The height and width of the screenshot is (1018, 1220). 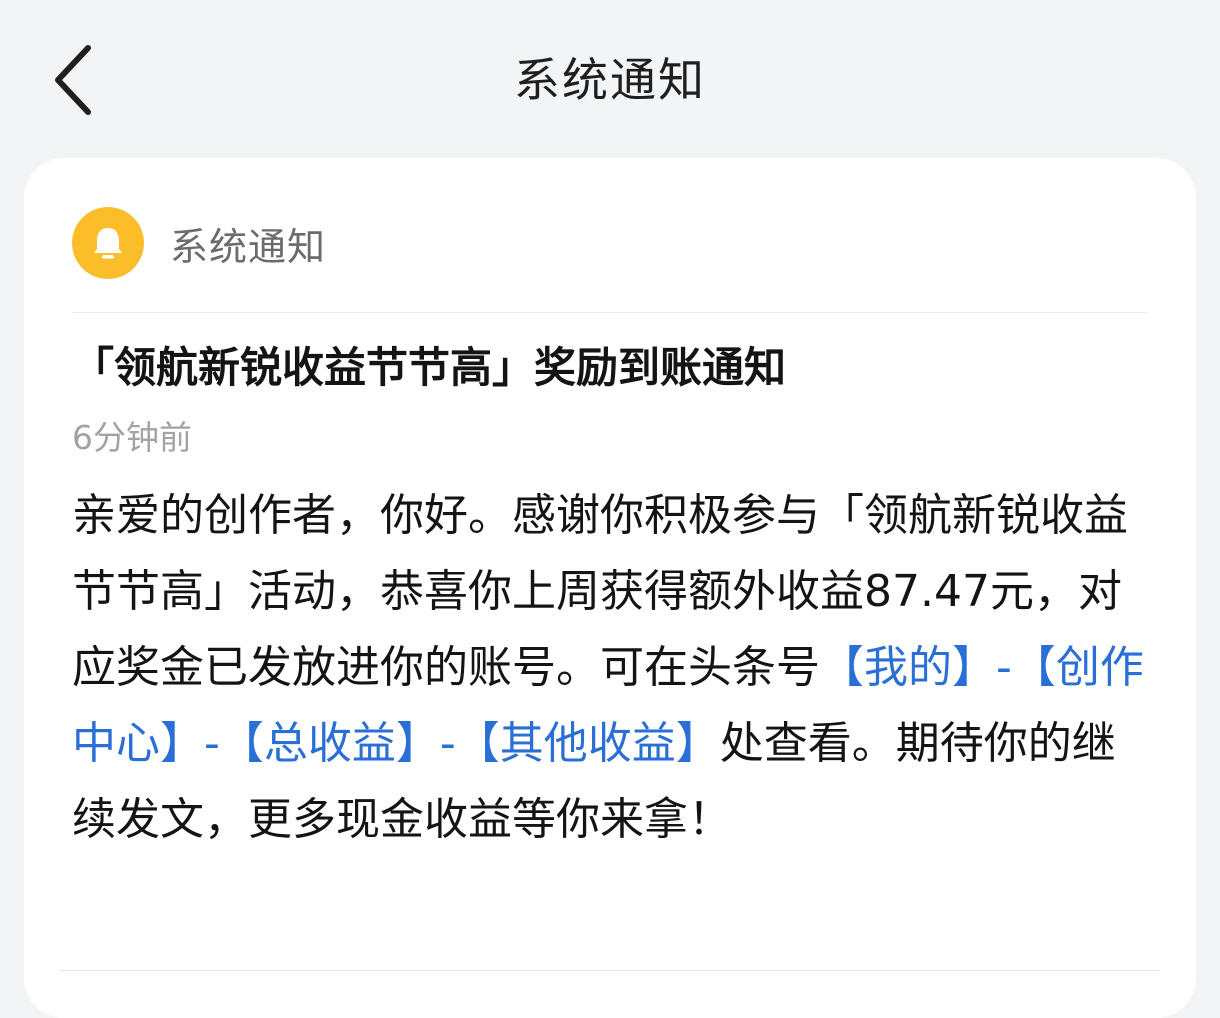 What do you see at coordinates (429, 367) in the screenshot?
I see `message-title: 「领航新锐收益节节高」奖励到账通知` at bounding box center [429, 367].